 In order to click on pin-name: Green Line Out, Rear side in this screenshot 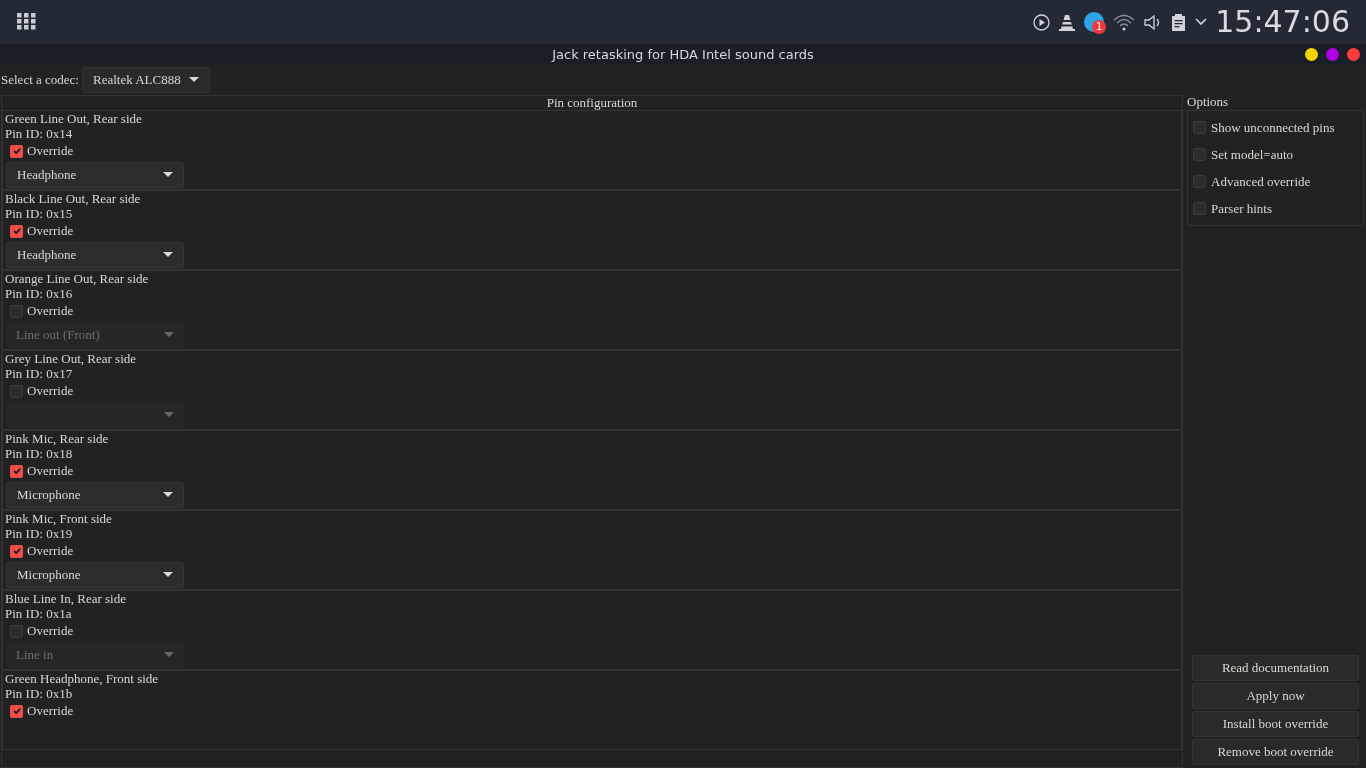, I will do `click(74, 118)`.